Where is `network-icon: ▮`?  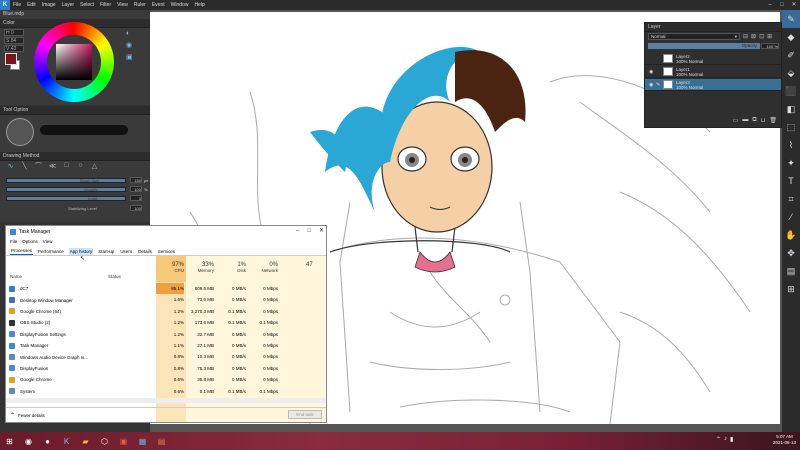 network-icon: ▮ is located at coordinates (731, 439).